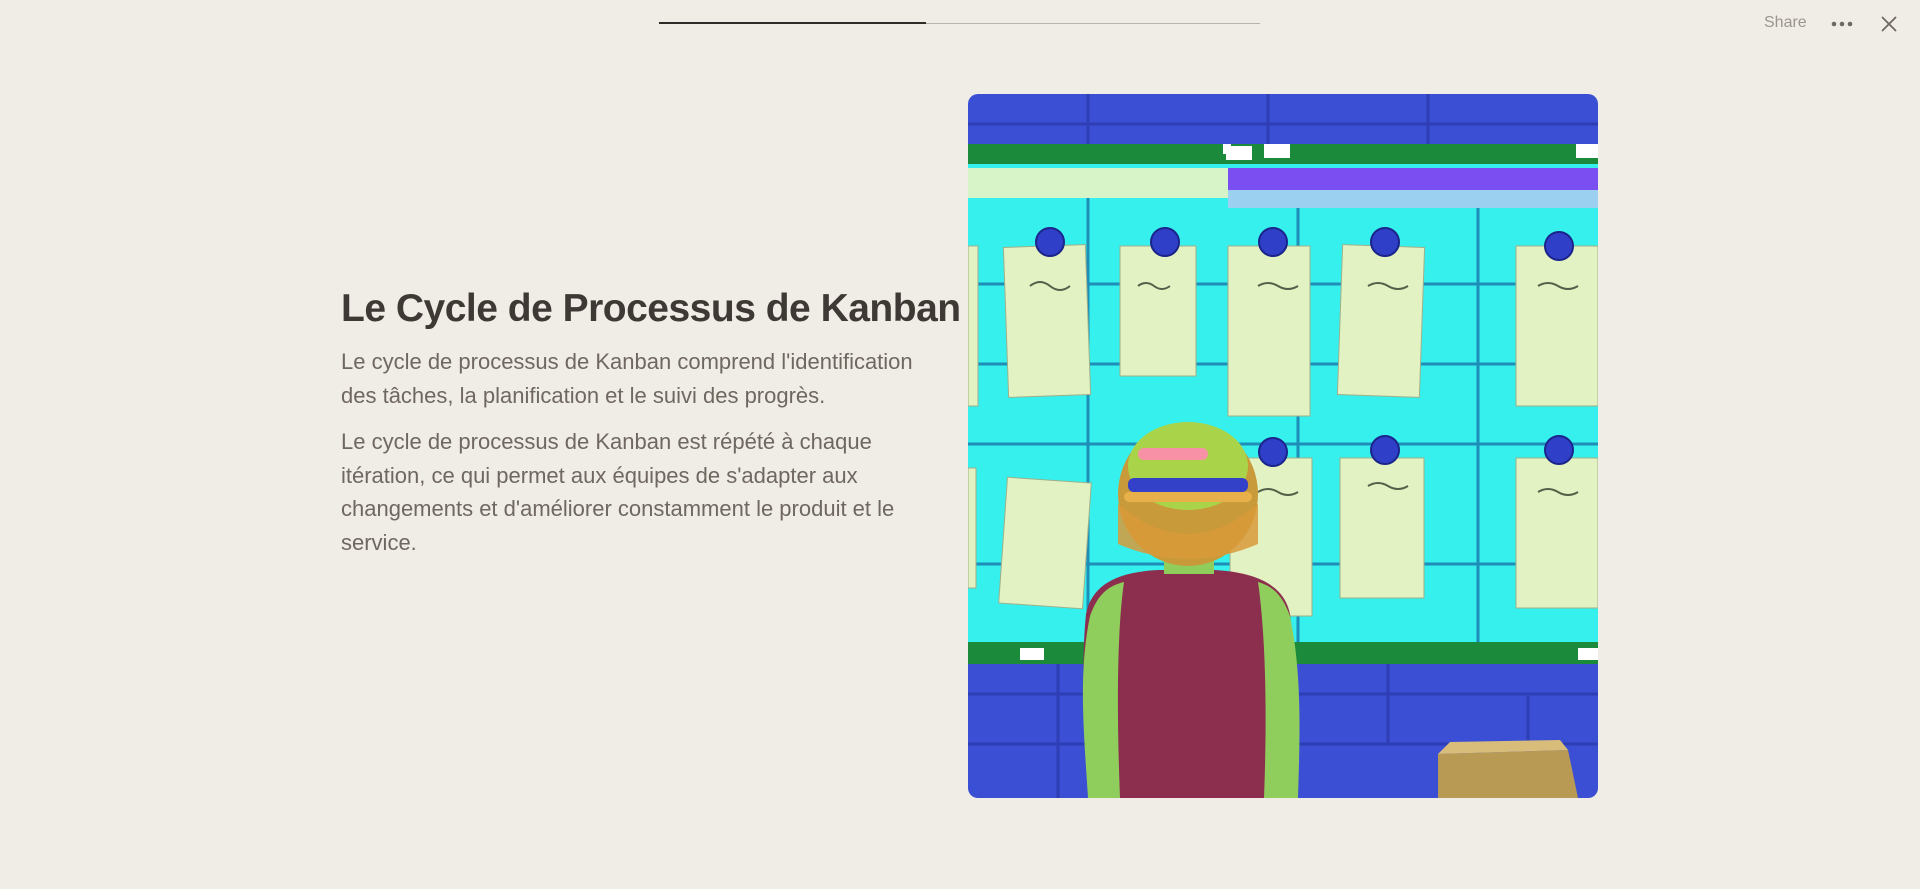 The width and height of the screenshot is (1920, 889). I want to click on progress-bar, so click(959, 23).